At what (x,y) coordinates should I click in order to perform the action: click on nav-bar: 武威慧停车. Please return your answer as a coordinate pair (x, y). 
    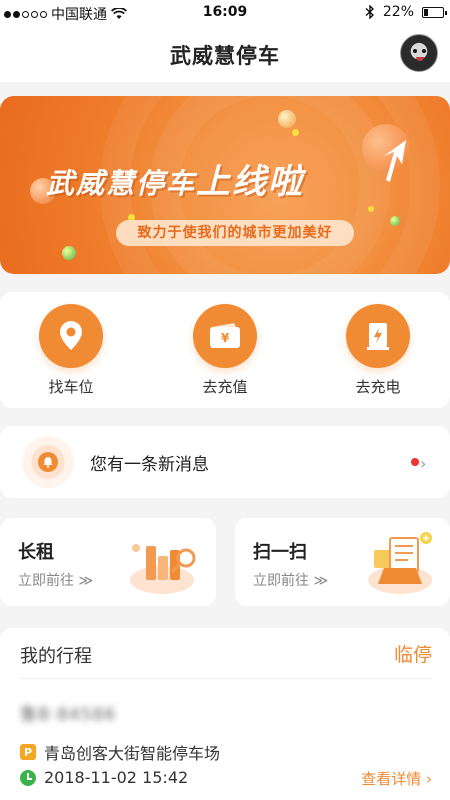
    Looking at the image, I should click on (225, 54).